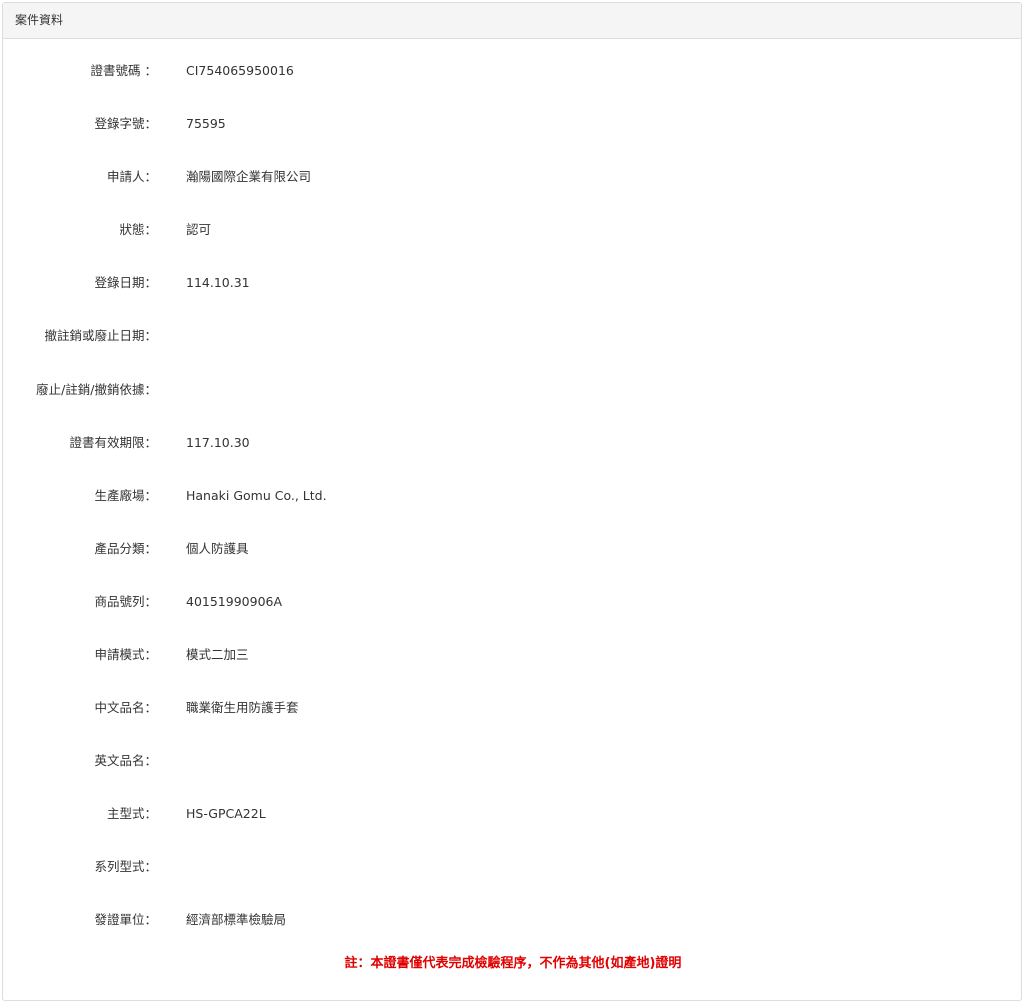  Describe the element at coordinates (113, 442) in the screenshot. I see `field-label: 證書有效期限：` at that location.